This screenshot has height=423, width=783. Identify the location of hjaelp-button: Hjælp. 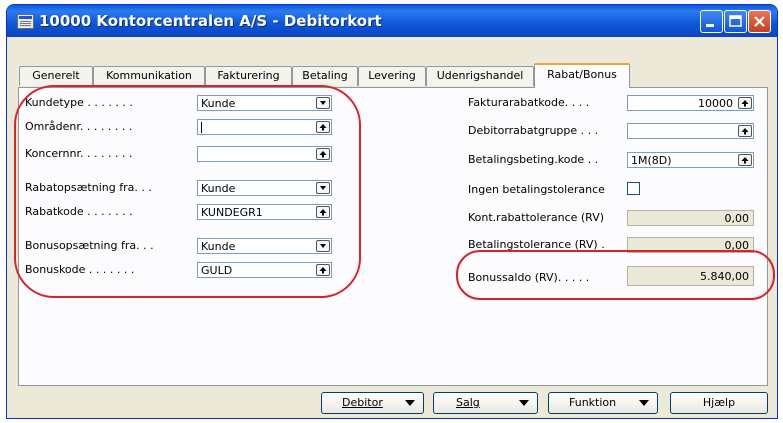
(719, 403).